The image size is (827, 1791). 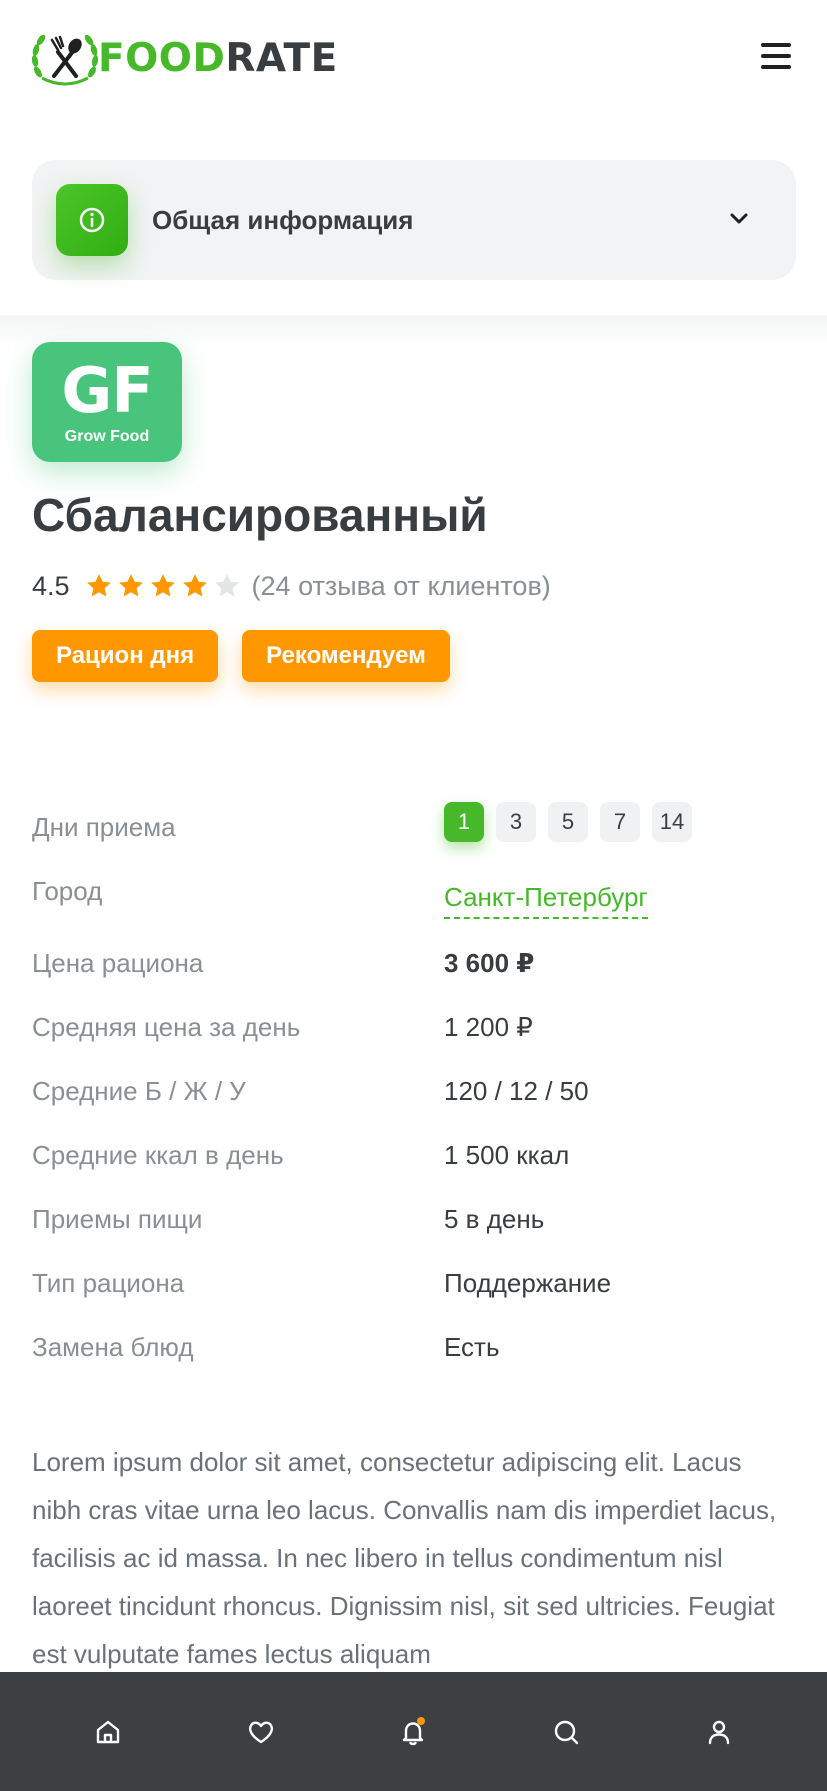 I want to click on city-link: Санкт-Петербург, so click(x=546, y=900).